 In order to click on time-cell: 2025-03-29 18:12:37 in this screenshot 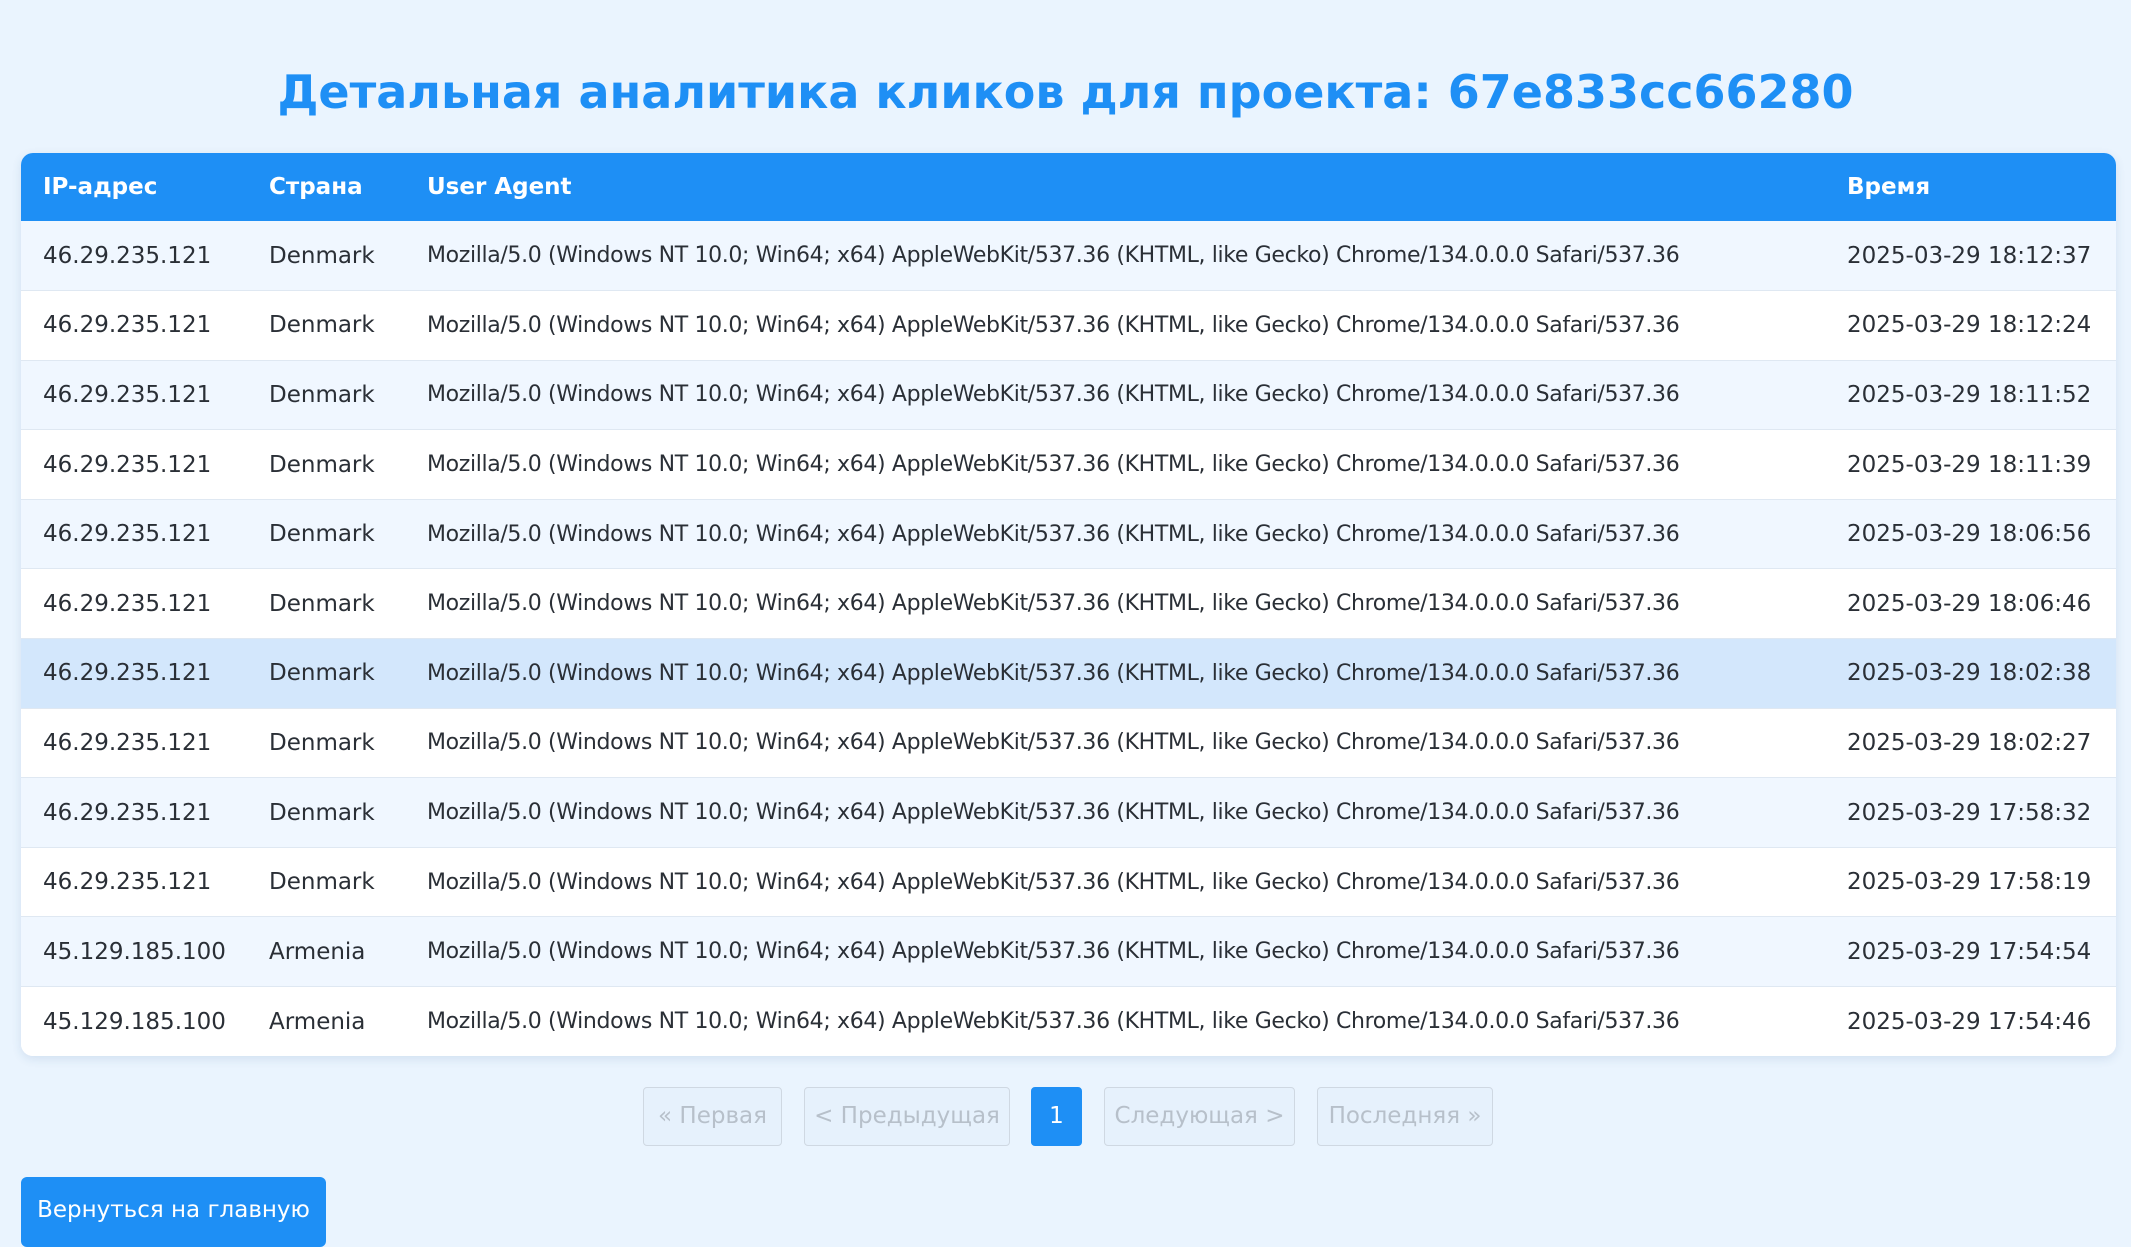, I will do `click(1969, 255)`.